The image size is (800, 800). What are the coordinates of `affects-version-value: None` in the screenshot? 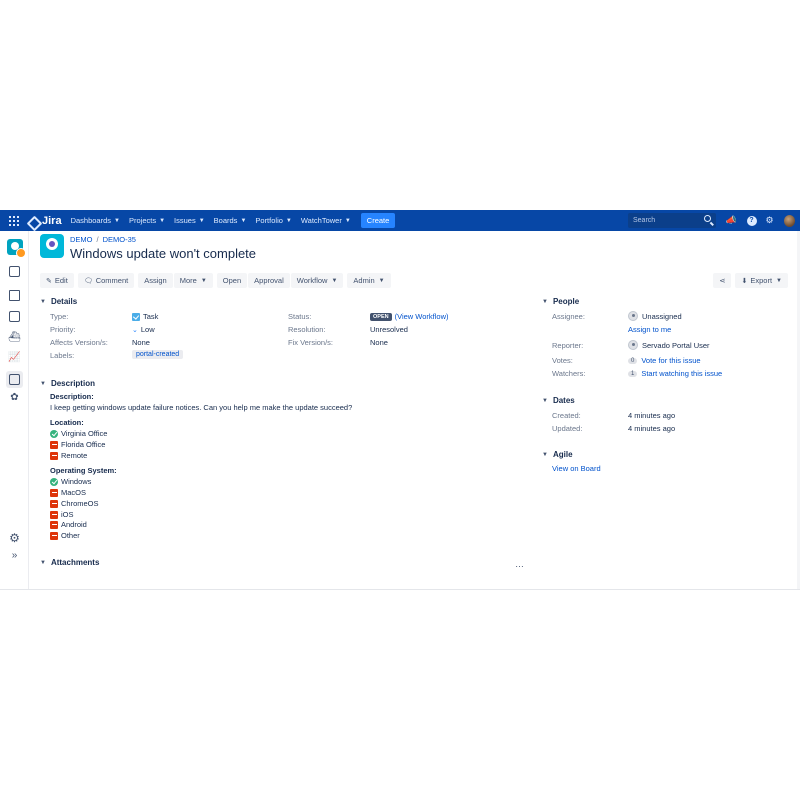 It's located at (141, 342).